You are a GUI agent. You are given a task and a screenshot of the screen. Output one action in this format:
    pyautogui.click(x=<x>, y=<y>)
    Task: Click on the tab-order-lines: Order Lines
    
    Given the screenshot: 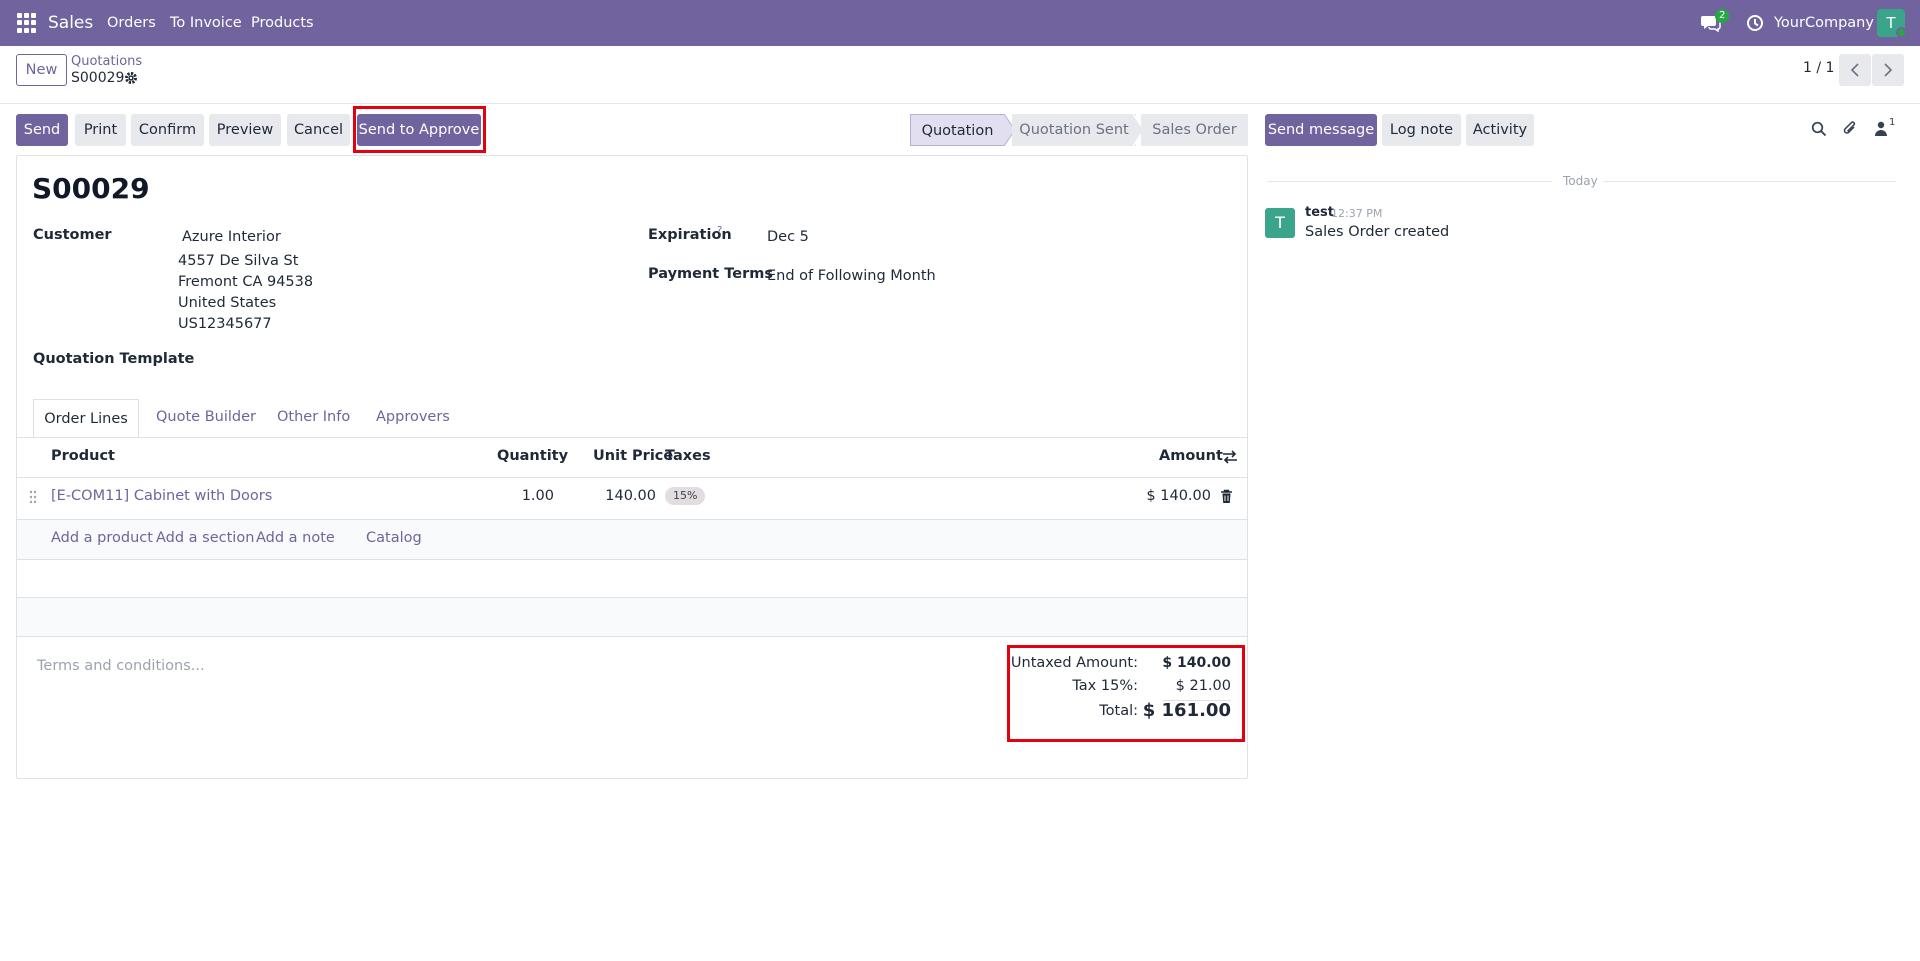 What is the action you would take?
    pyautogui.click(x=86, y=418)
    